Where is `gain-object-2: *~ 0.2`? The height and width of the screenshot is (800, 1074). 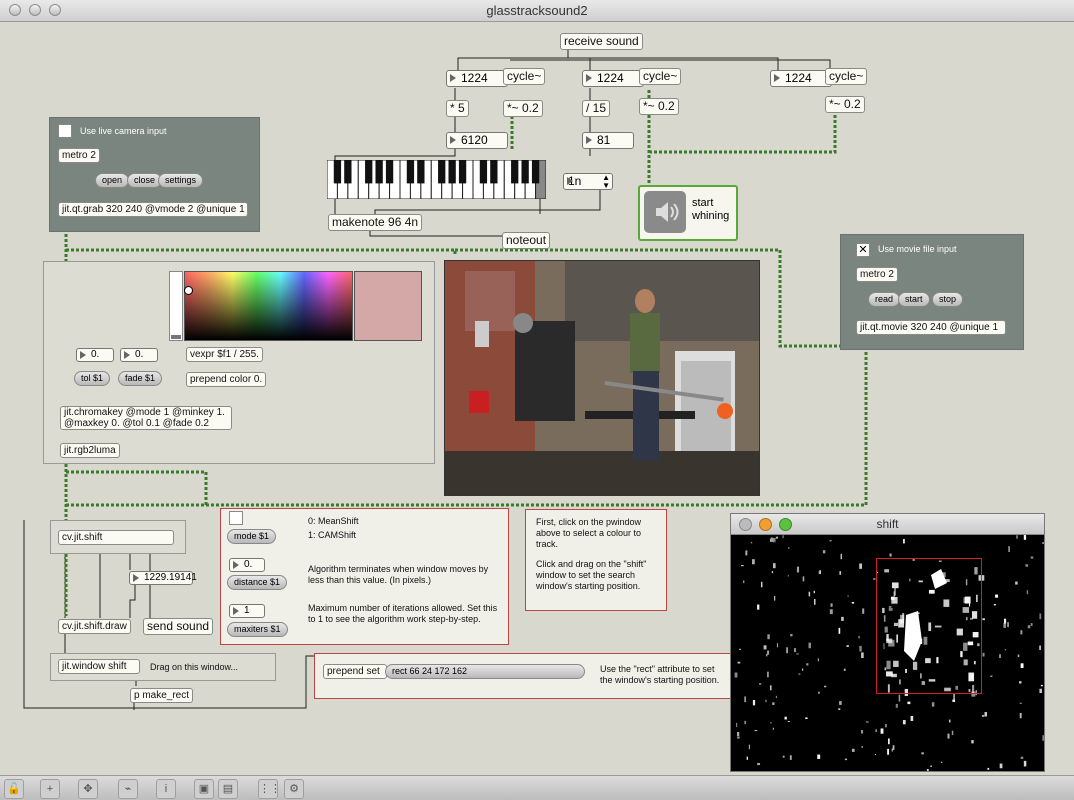 gain-object-2: *~ 0.2 is located at coordinates (659, 106).